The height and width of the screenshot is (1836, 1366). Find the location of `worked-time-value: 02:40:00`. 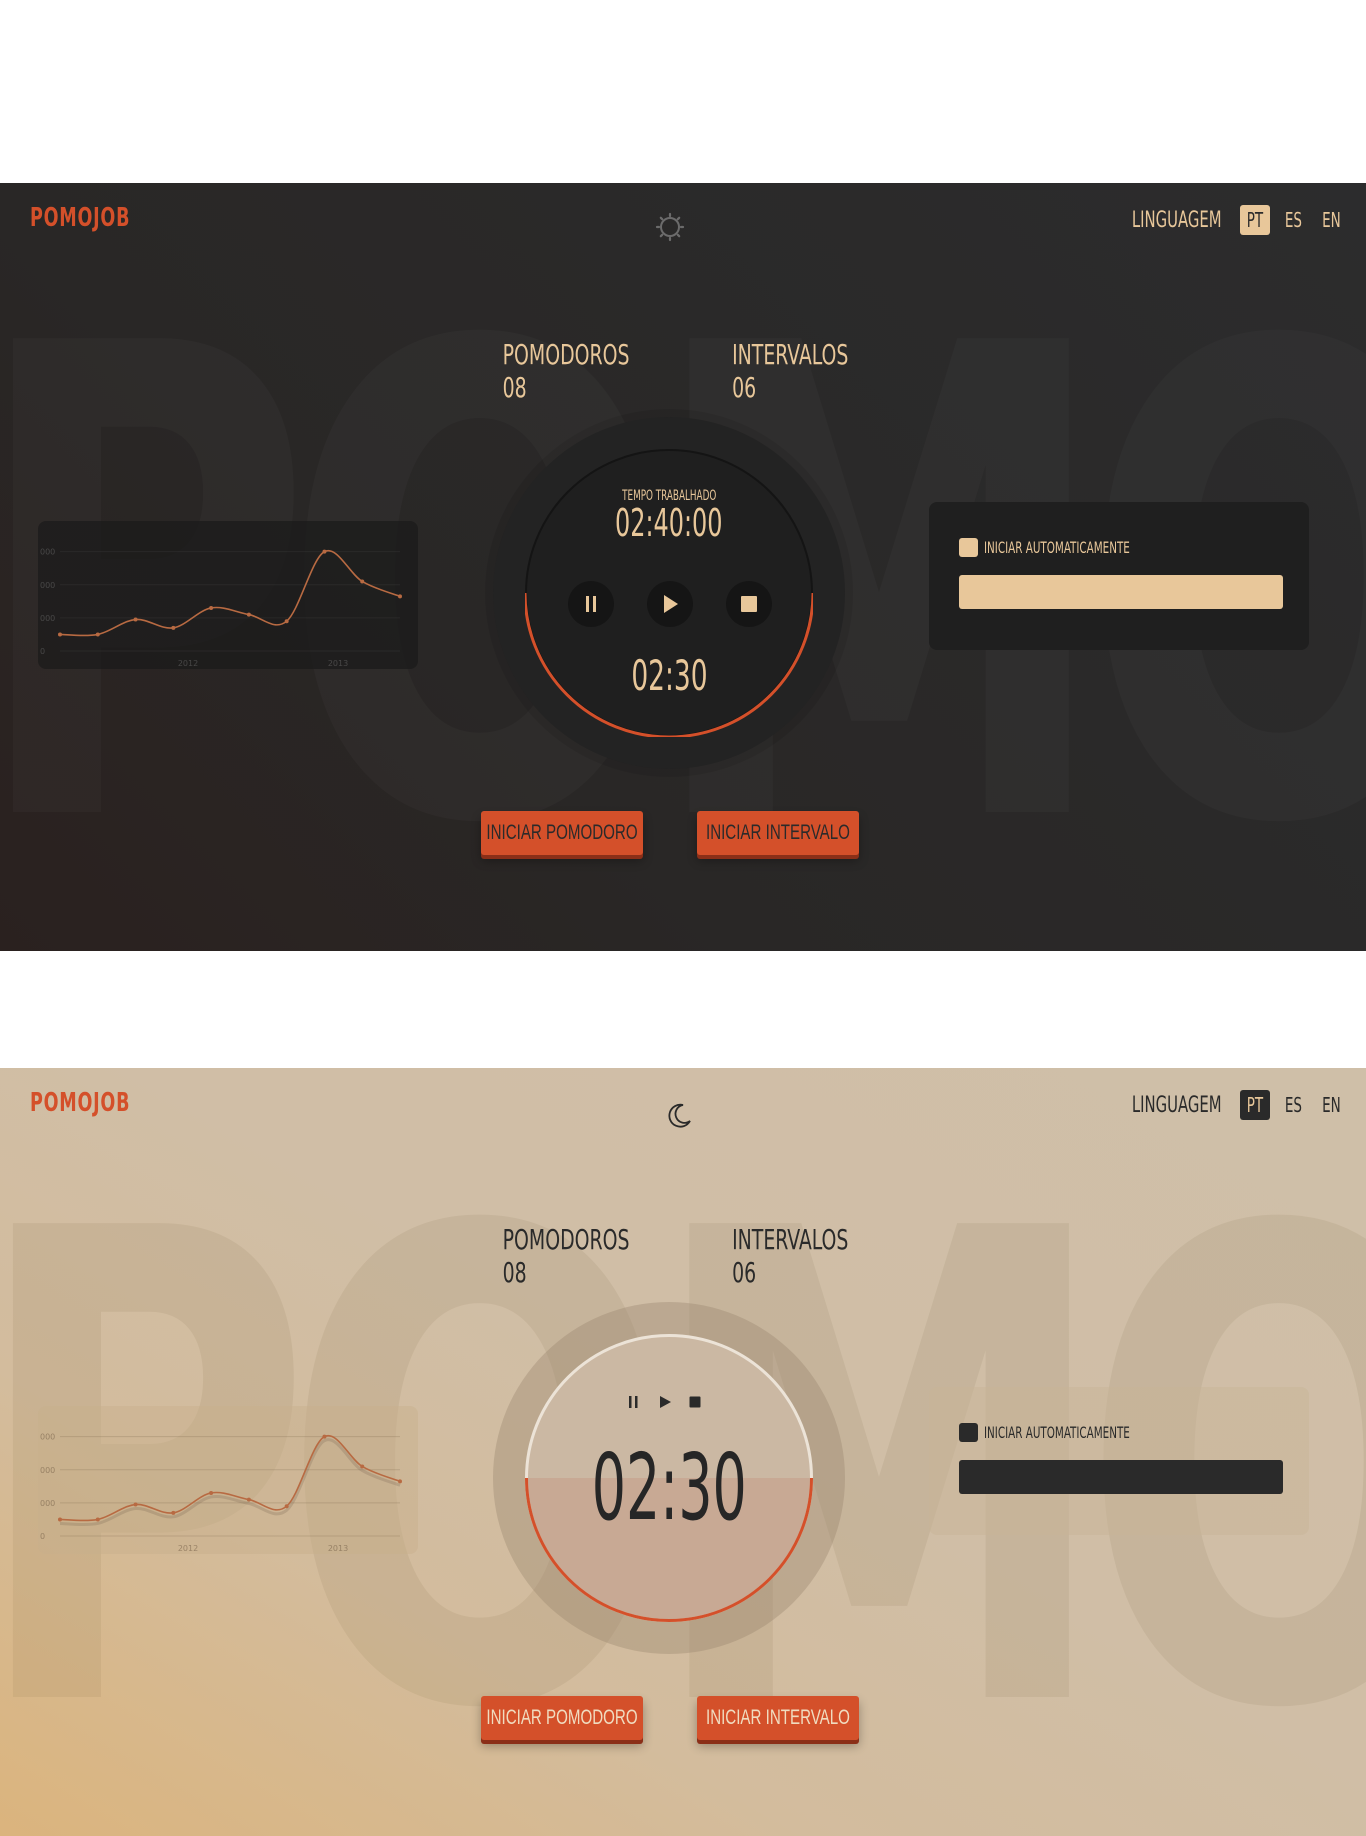

worked-time-value: 02:40:00 is located at coordinates (669, 523).